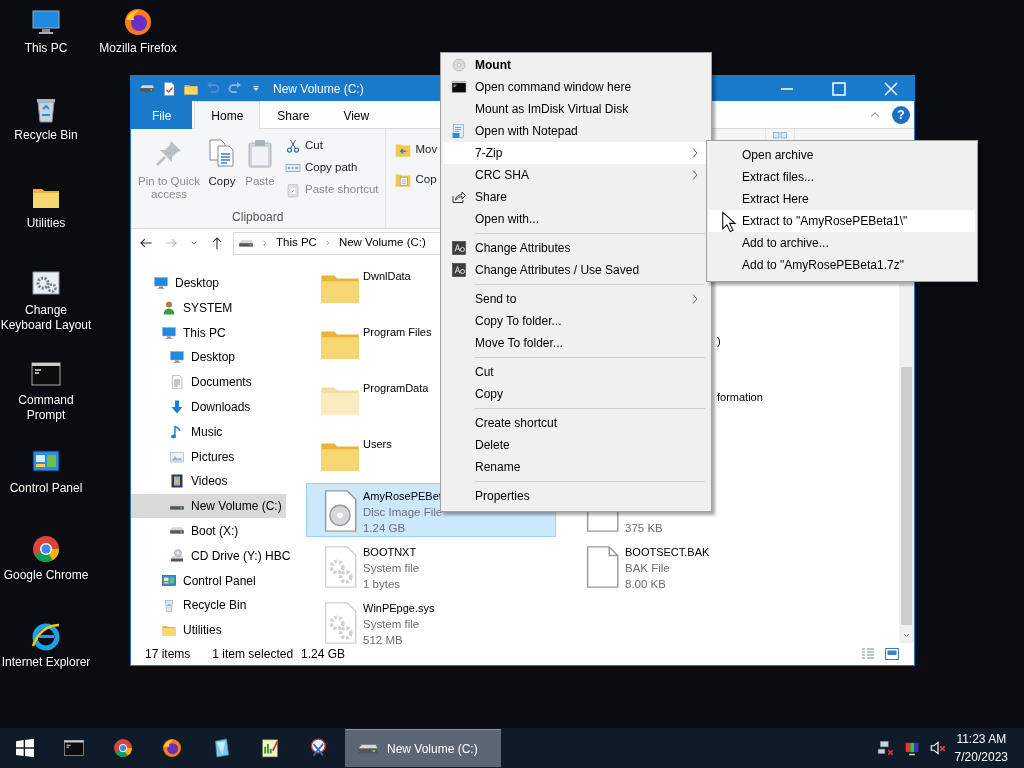 This screenshot has width=1024, height=768. Describe the element at coordinates (318, 89) in the screenshot. I see `window-title: New Volume (C:)` at that location.